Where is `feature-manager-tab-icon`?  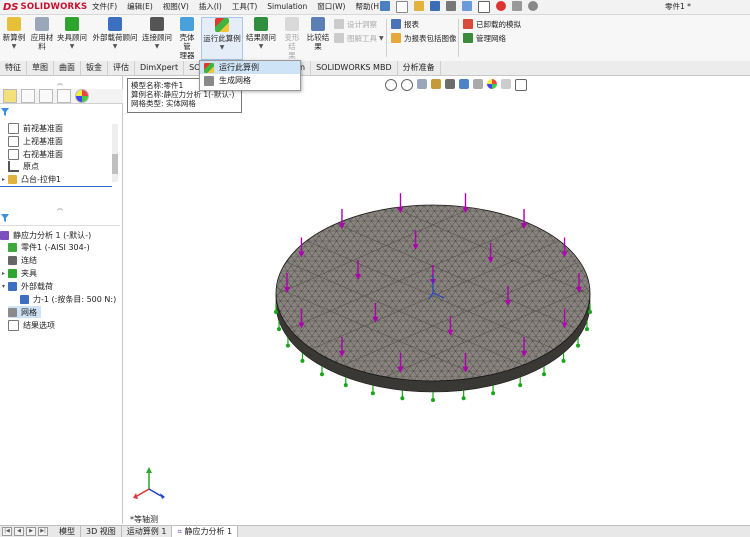 feature-manager-tab-icon is located at coordinates (10, 96).